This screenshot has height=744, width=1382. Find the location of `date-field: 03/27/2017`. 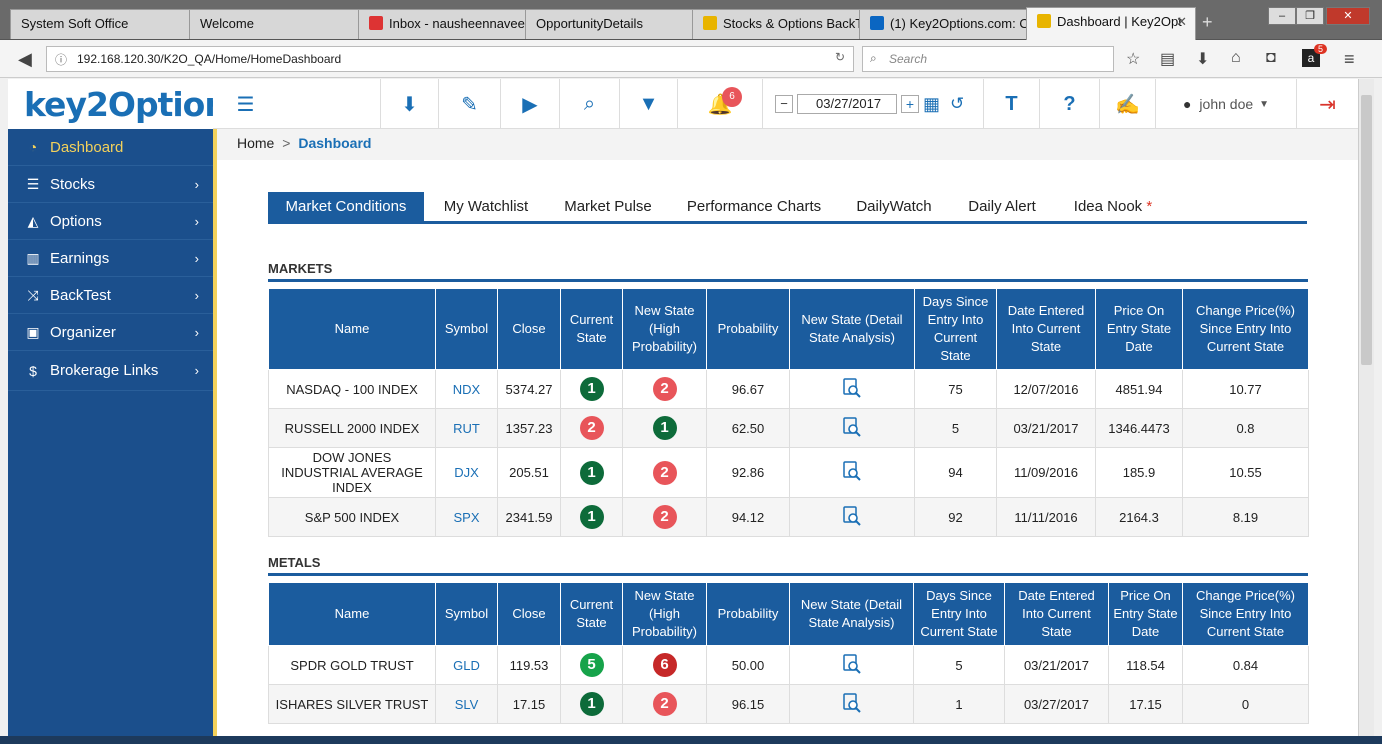

date-field: 03/27/2017 is located at coordinates (847, 104).